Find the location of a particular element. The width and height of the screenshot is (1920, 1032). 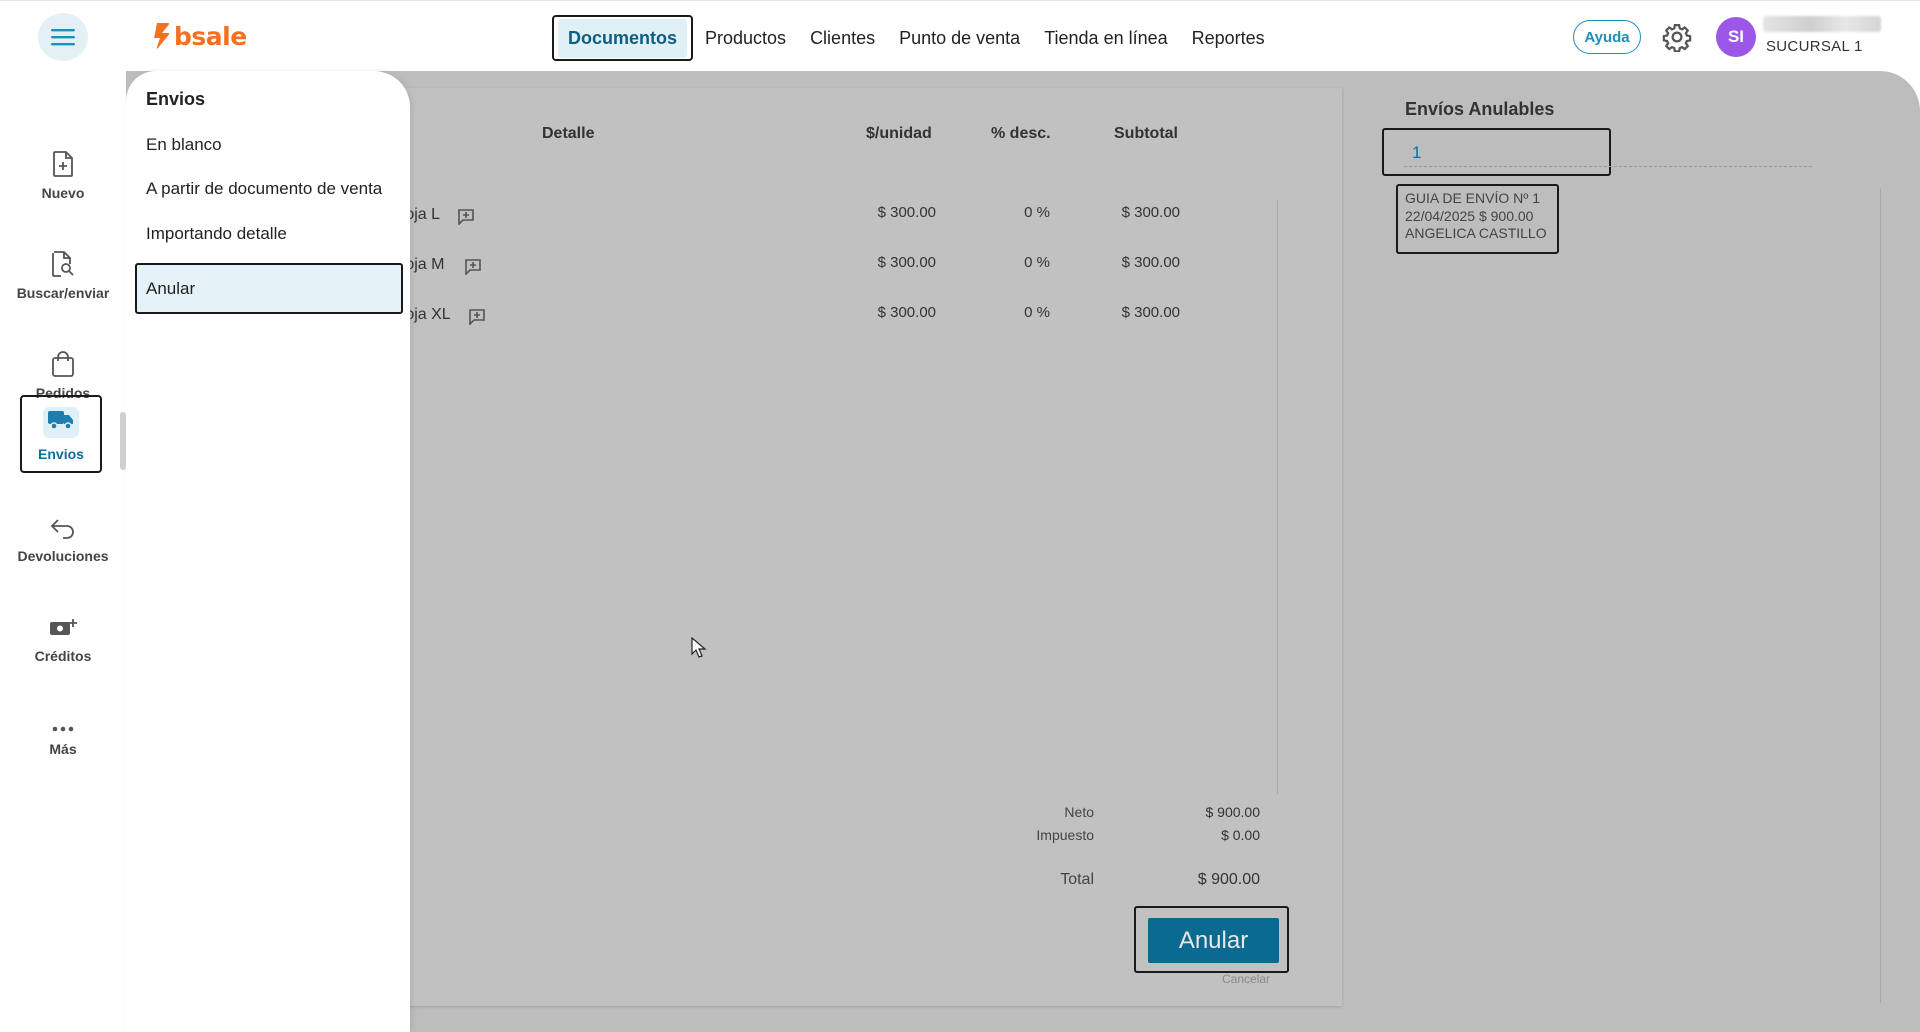

shopping-bag-icon is located at coordinates (63, 364).